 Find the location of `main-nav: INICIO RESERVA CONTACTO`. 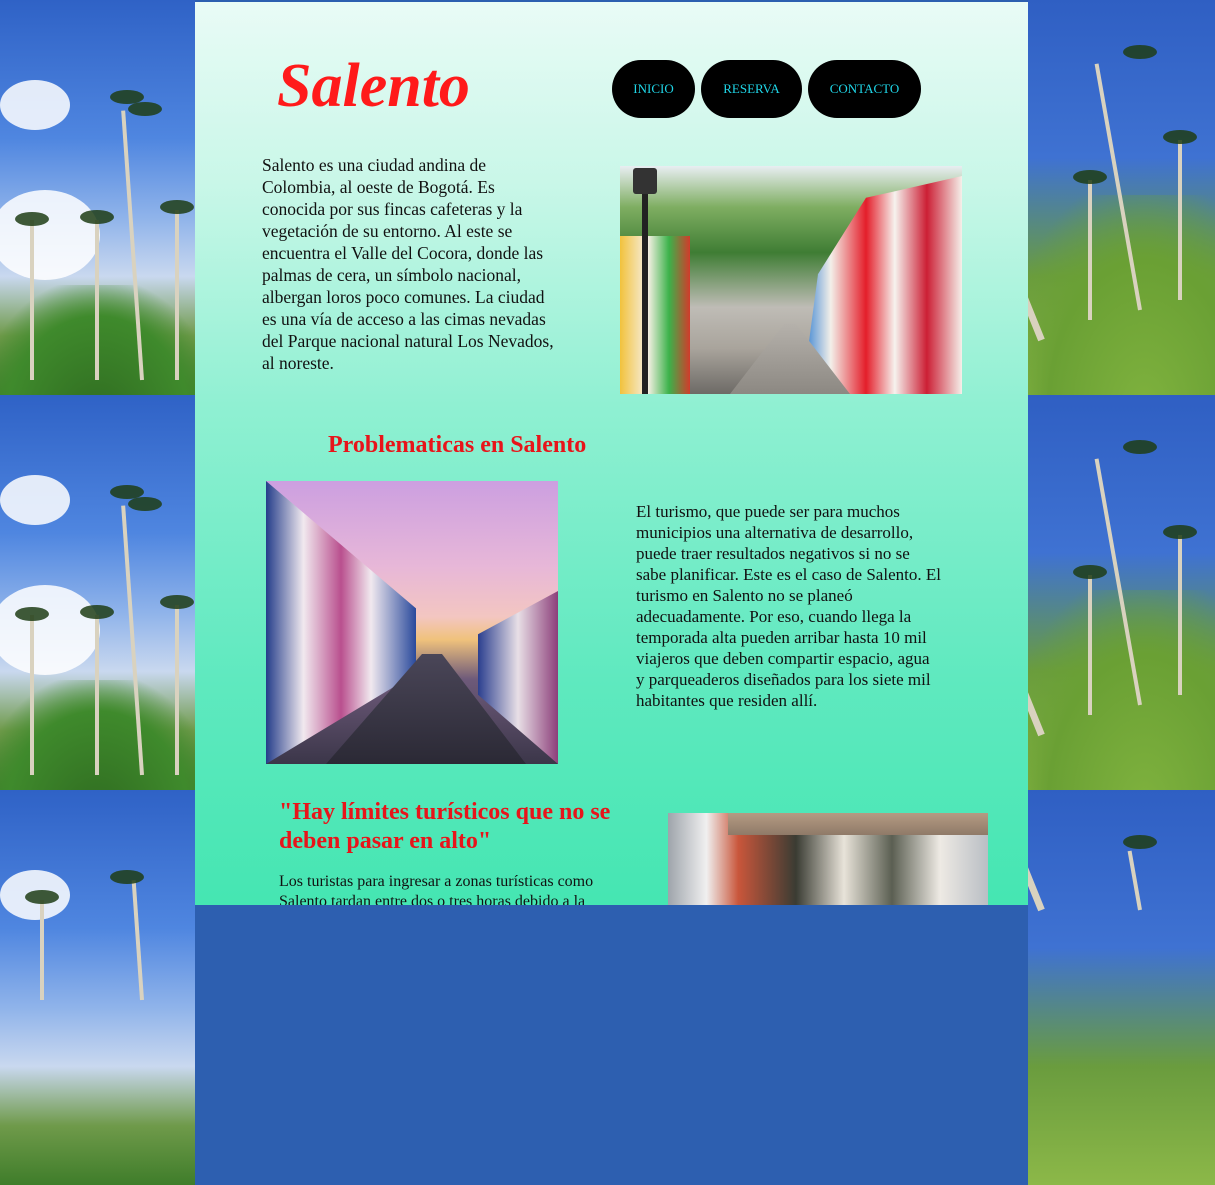

main-nav: INICIO RESERVA CONTACTO is located at coordinates (766, 89).